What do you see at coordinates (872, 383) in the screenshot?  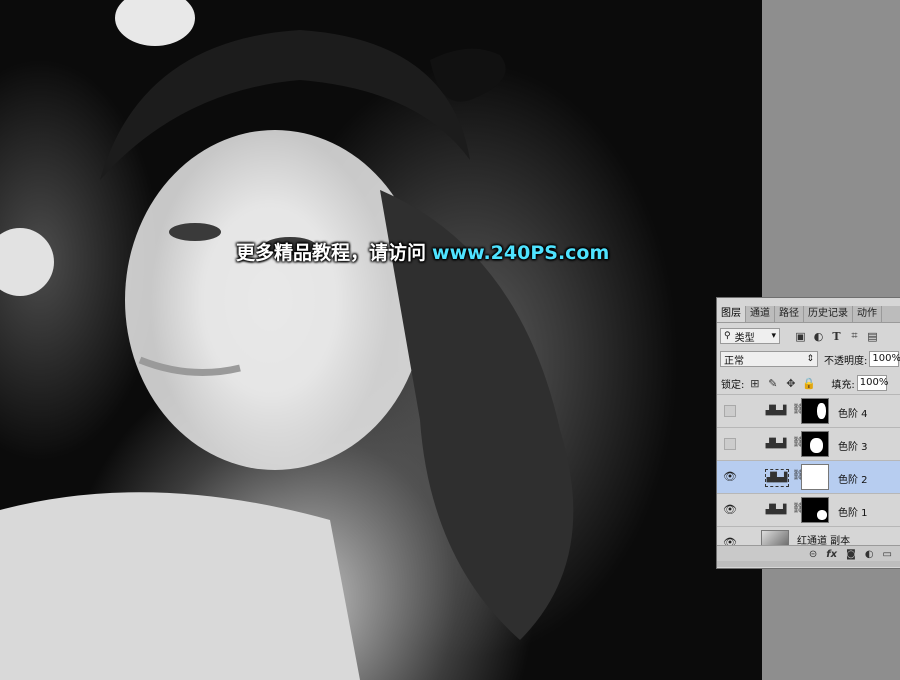 I see `fill-input: 100%` at bounding box center [872, 383].